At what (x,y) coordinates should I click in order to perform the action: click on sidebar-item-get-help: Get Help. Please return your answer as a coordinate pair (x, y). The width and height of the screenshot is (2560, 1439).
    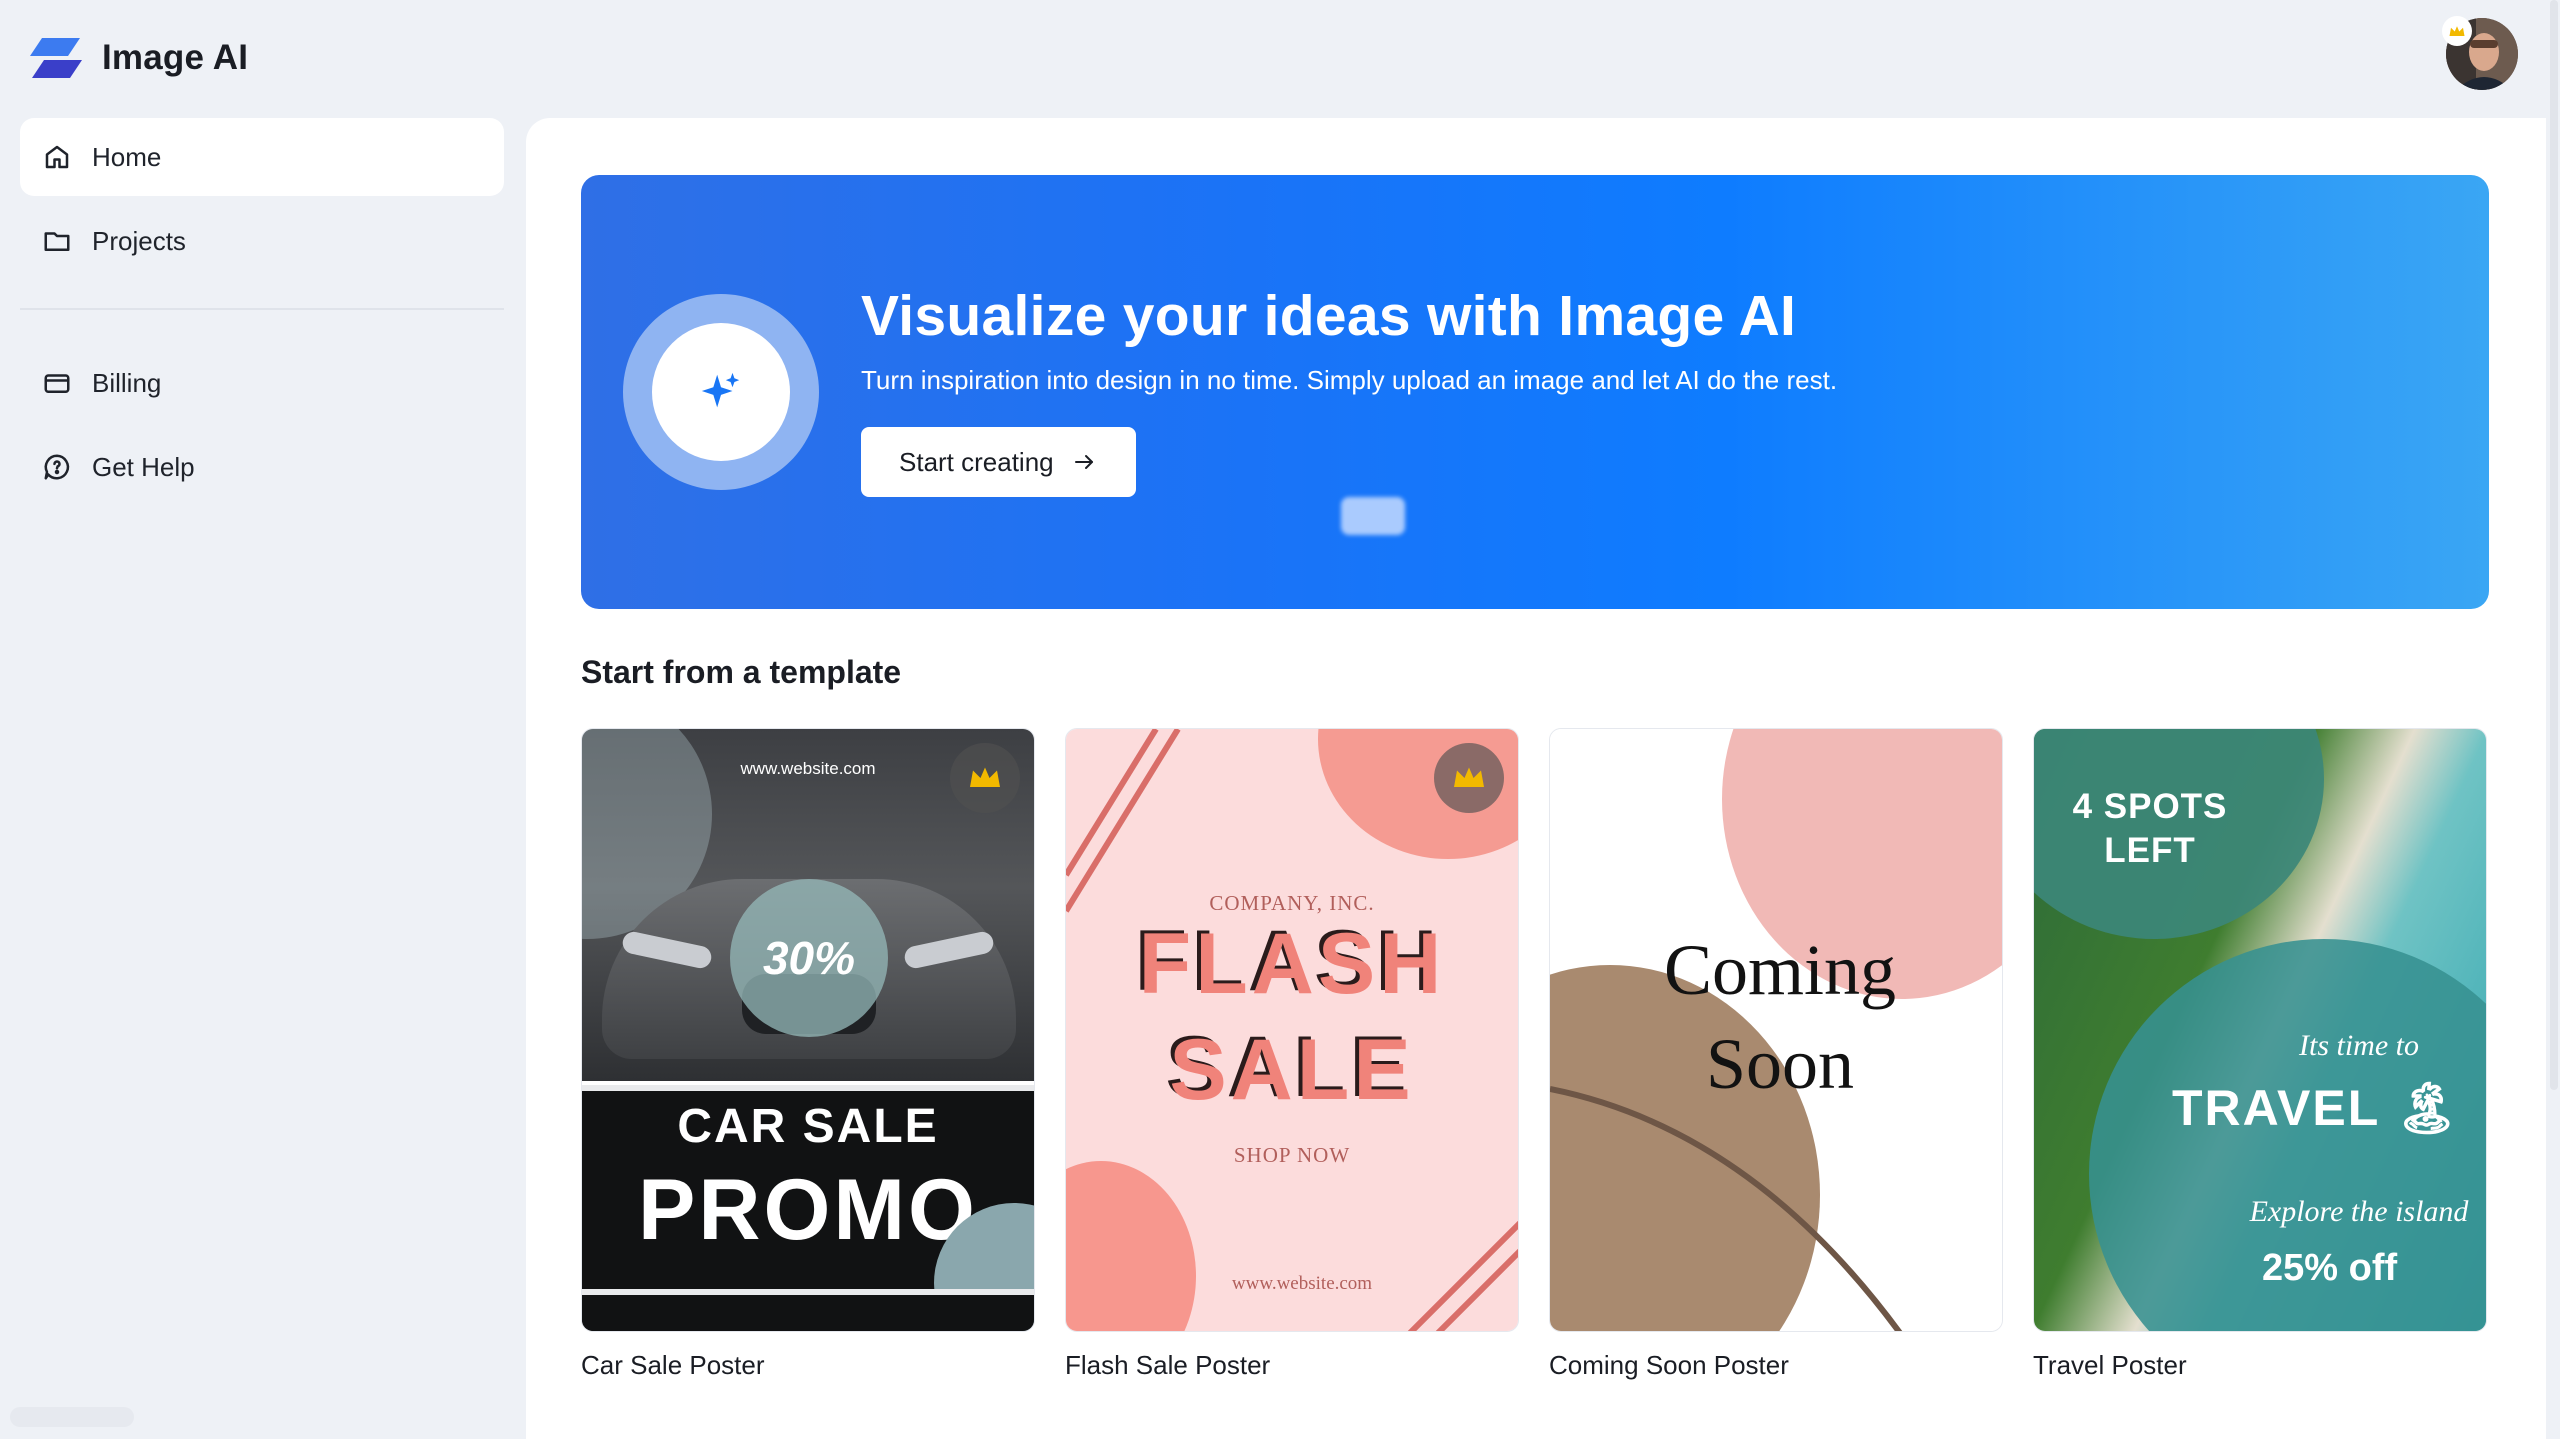
    Looking at the image, I should click on (262, 467).